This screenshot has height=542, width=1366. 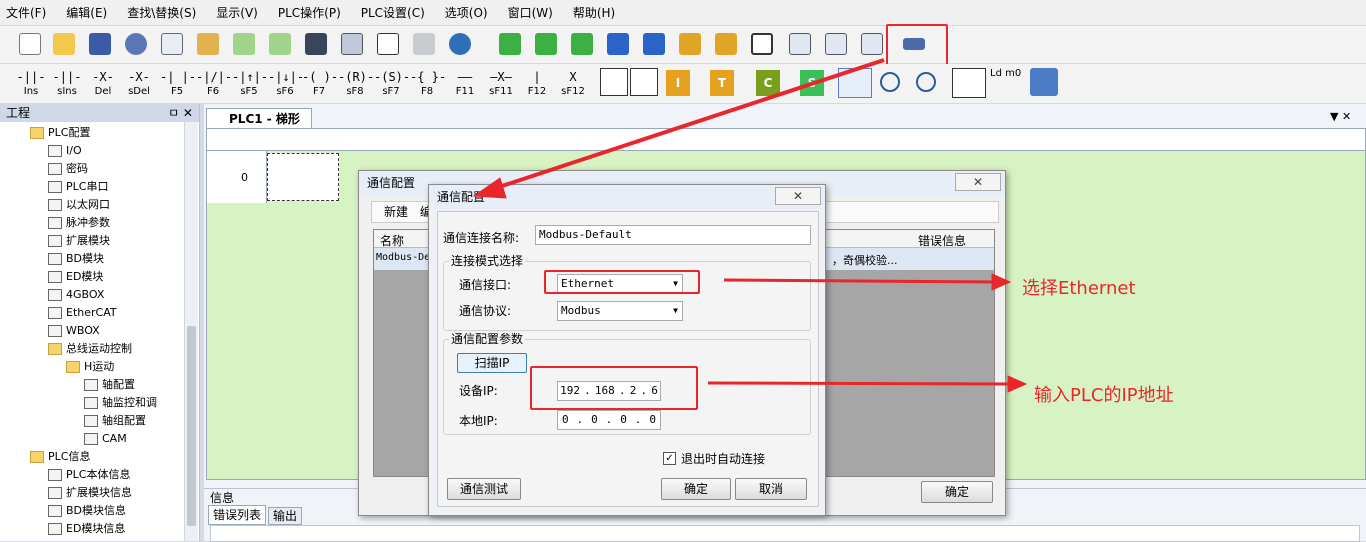 I want to click on annotation-select-ethernet: 选择Ethernet, so click(x=1079, y=288).